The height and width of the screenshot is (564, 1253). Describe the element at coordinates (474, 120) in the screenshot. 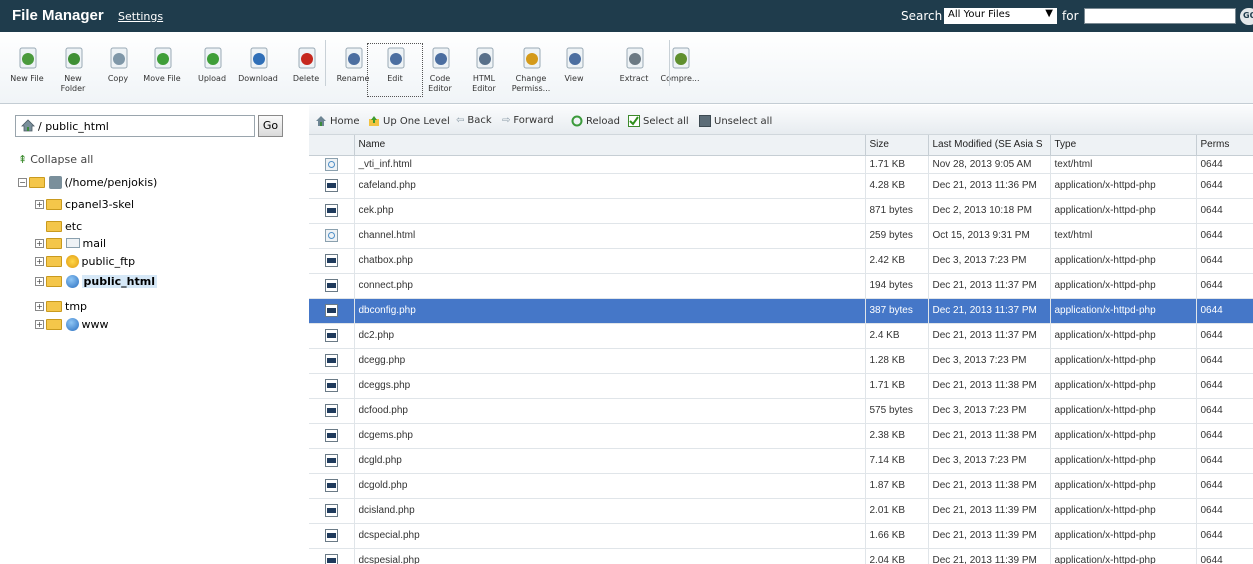

I see `back-button: ⇦ Back` at that location.